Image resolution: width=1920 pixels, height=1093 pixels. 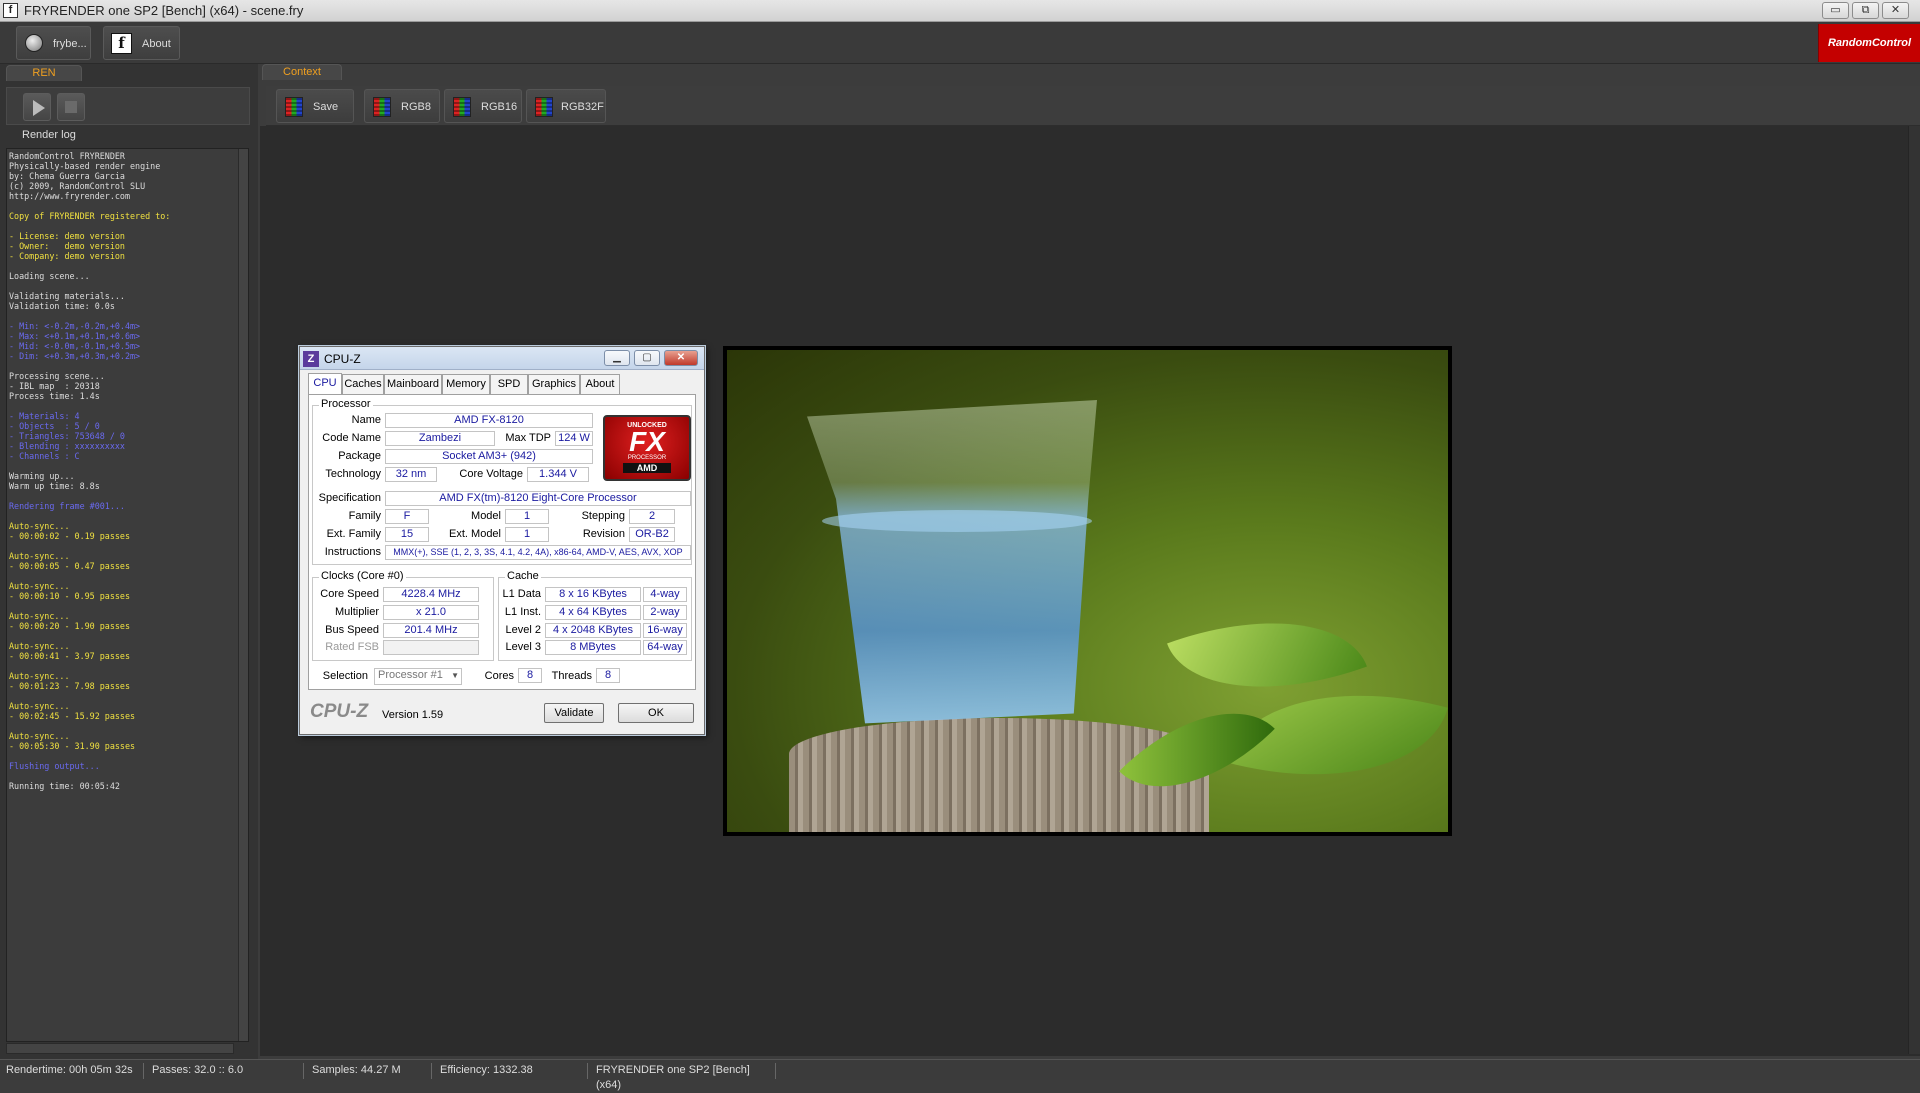 I want to click on log-line: - Blending : xxxxxxxxxx, so click(x=67, y=446).